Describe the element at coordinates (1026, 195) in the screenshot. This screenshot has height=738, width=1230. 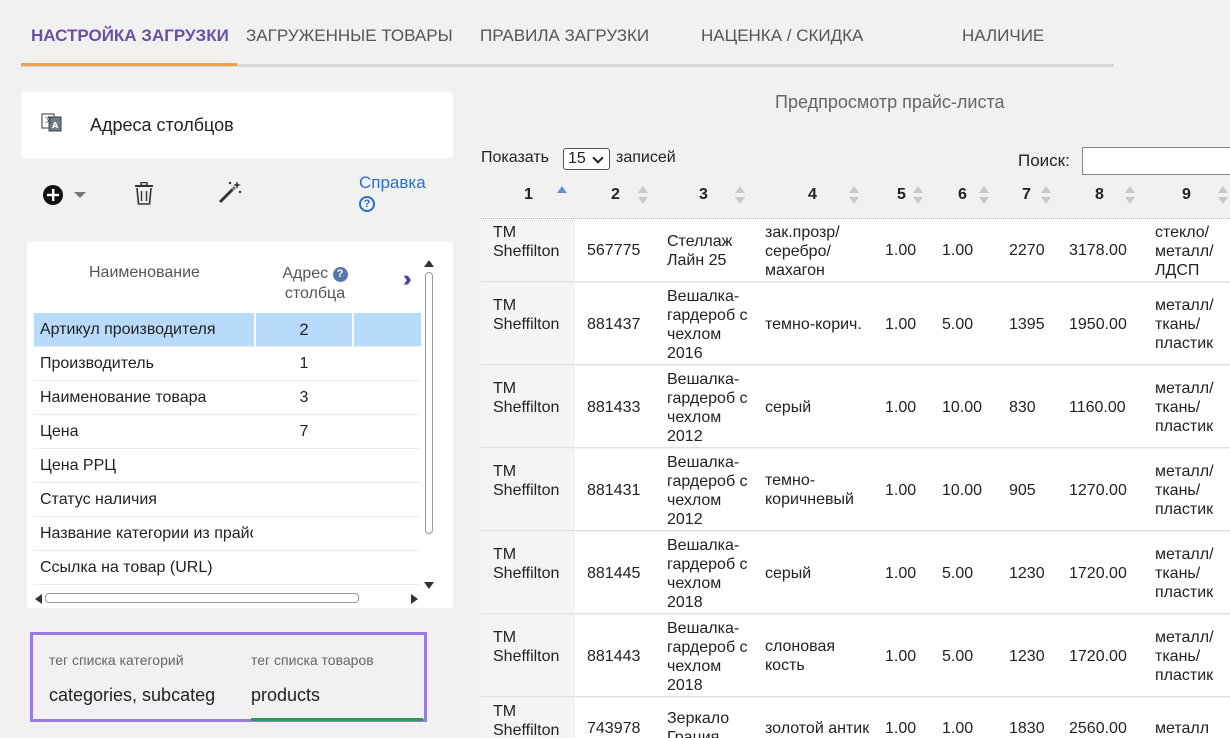
I see `column-header: 7` at that location.